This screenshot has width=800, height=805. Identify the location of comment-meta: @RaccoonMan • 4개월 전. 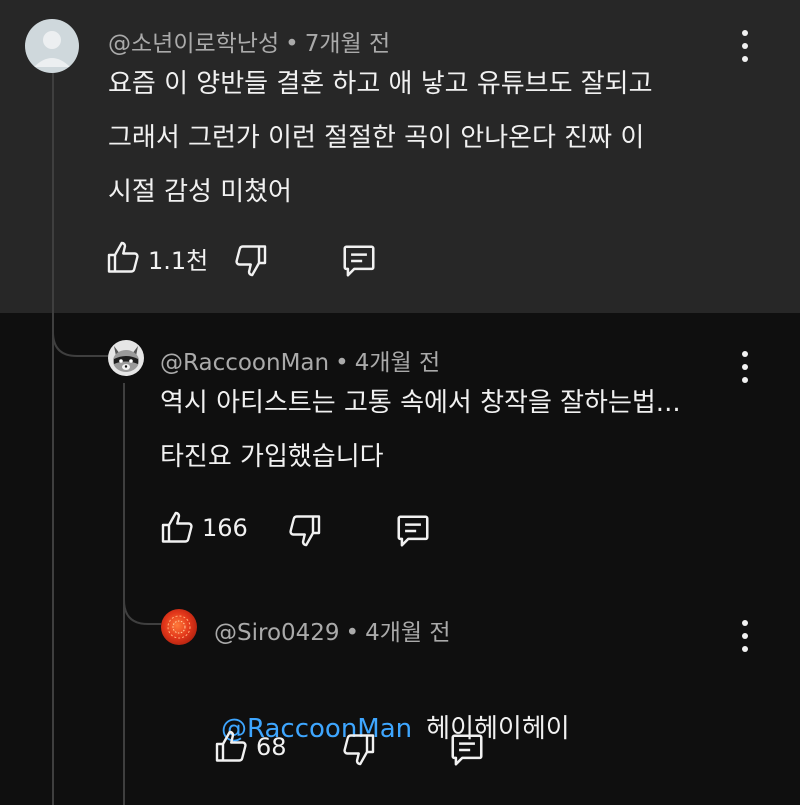
(300, 360).